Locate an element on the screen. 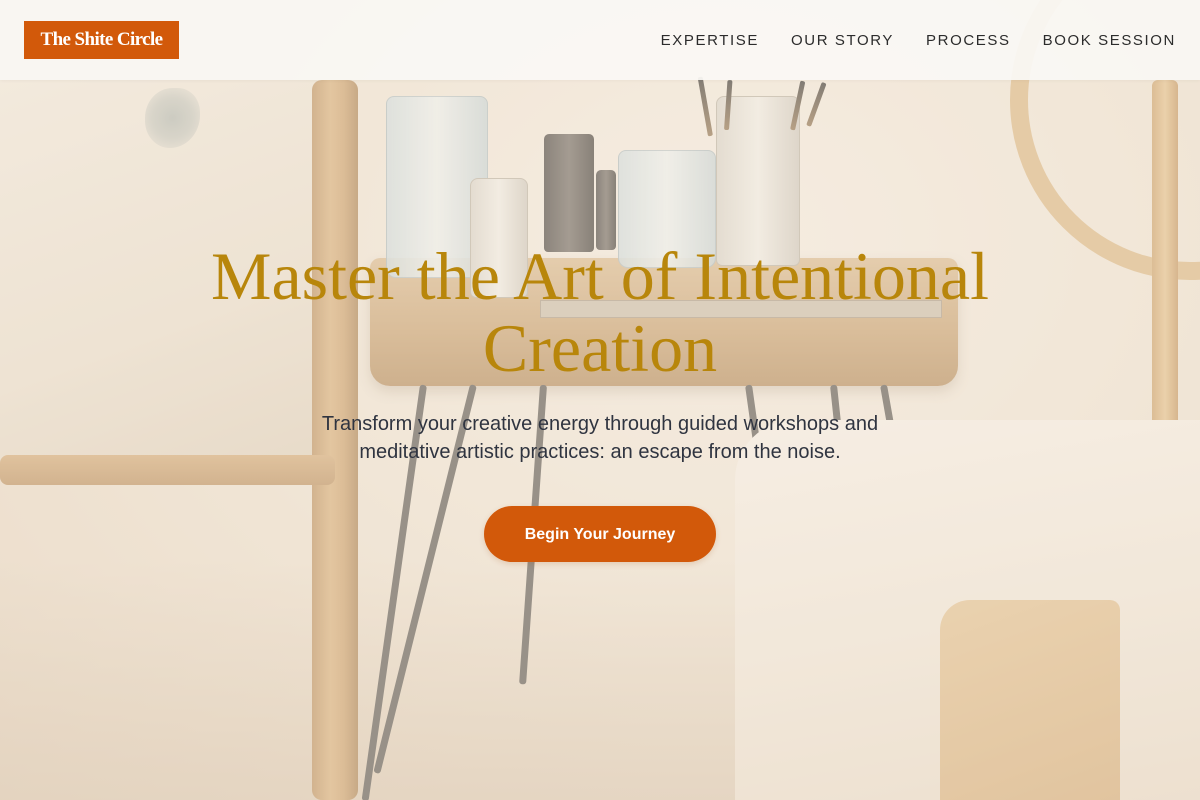  site-logo: The Shite Circle is located at coordinates (101, 40).